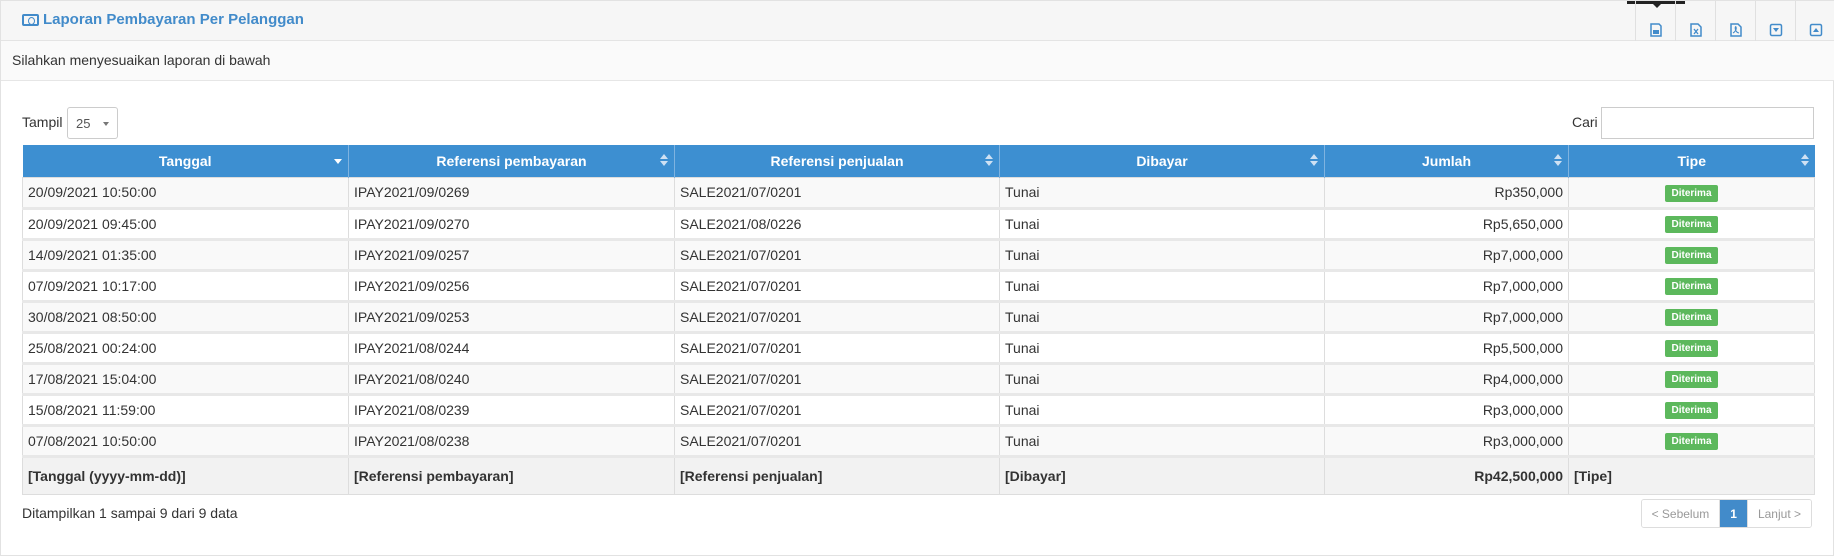  I want to click on column-header-label: Tanggal, so click(185, 160).